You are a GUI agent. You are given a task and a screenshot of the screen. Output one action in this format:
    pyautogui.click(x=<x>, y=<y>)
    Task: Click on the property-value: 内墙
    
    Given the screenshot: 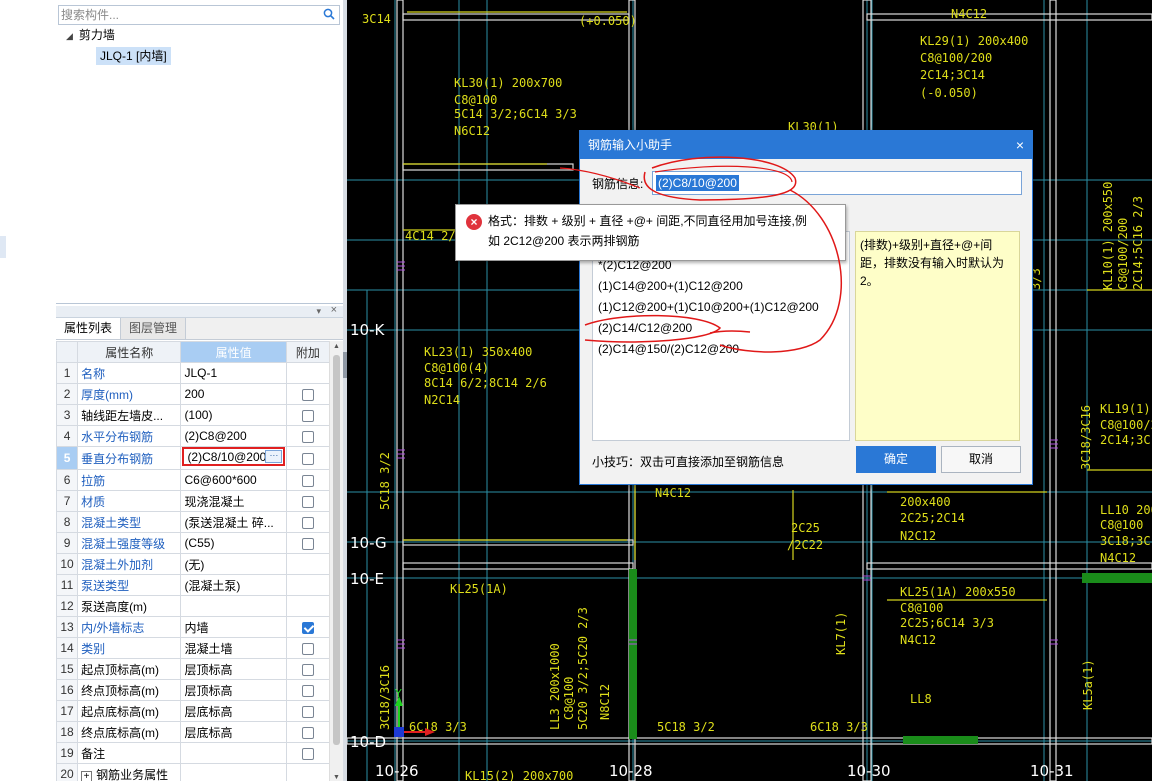 What is the action you would take?
    pyautogui.click(x=233, y=627)
    